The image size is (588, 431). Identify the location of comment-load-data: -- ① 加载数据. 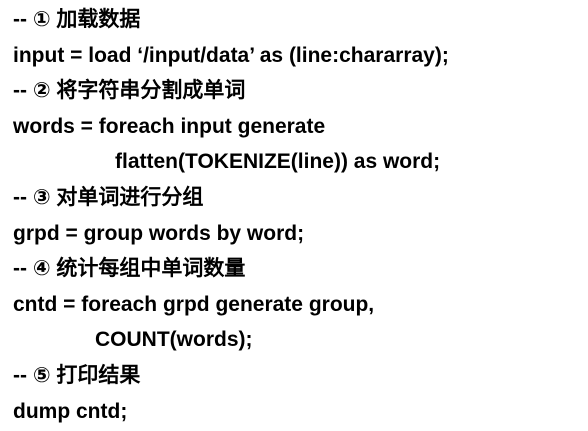
(77, 19).